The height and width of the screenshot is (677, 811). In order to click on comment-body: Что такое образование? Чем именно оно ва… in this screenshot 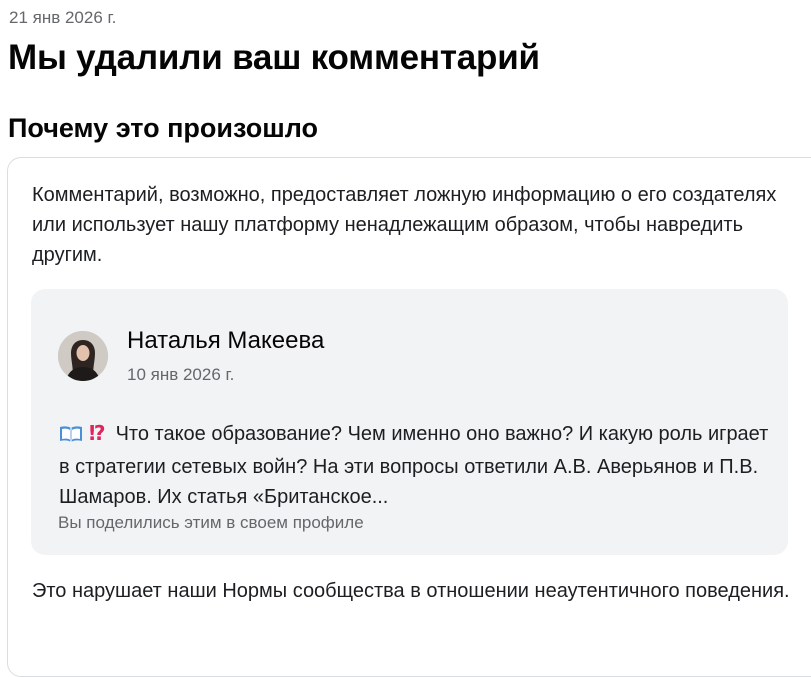, I will do `click(414, 465)`.